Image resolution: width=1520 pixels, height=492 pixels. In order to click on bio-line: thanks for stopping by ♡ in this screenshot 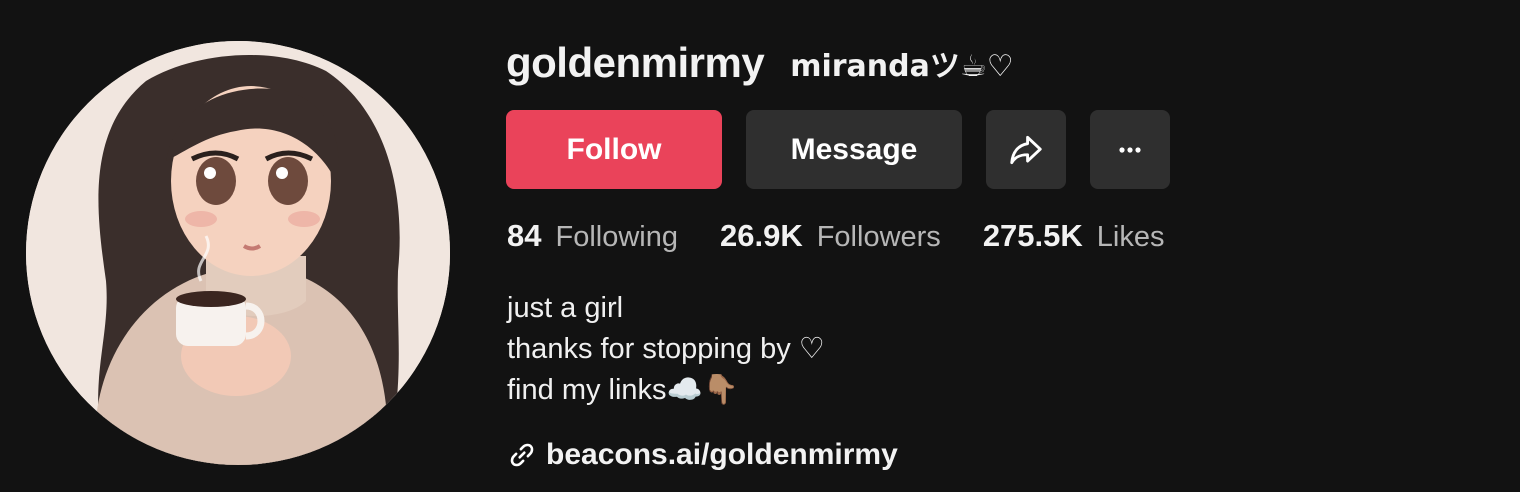, I will do `click(666, 349)`.